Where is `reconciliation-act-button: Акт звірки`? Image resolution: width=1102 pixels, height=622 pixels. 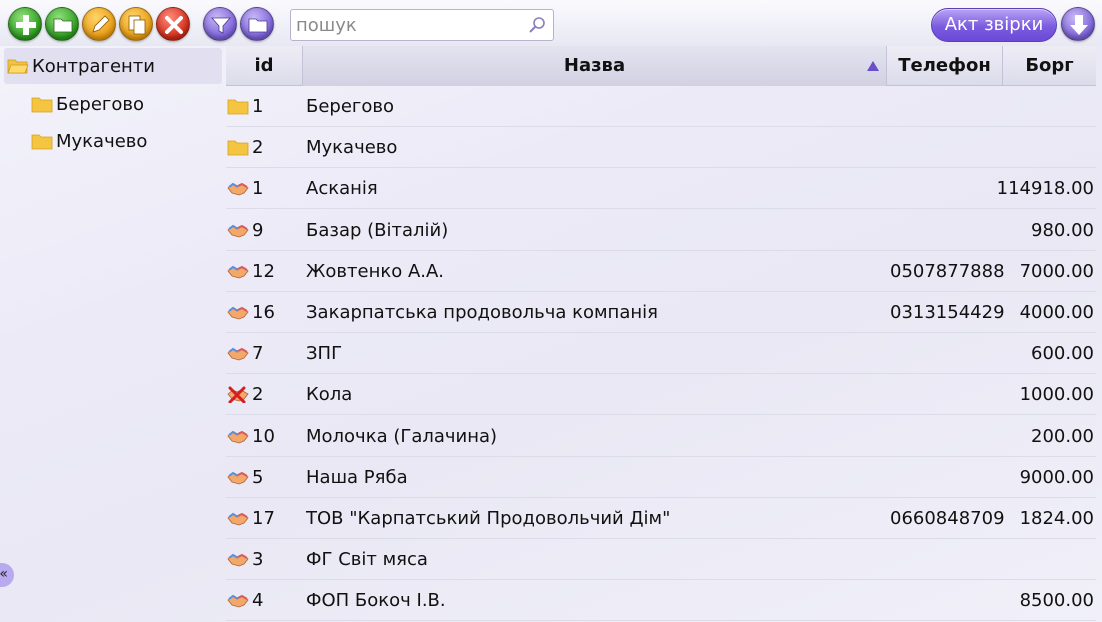 reconciliation-act-button: Акт звірки is located at coordinates (994, 25).